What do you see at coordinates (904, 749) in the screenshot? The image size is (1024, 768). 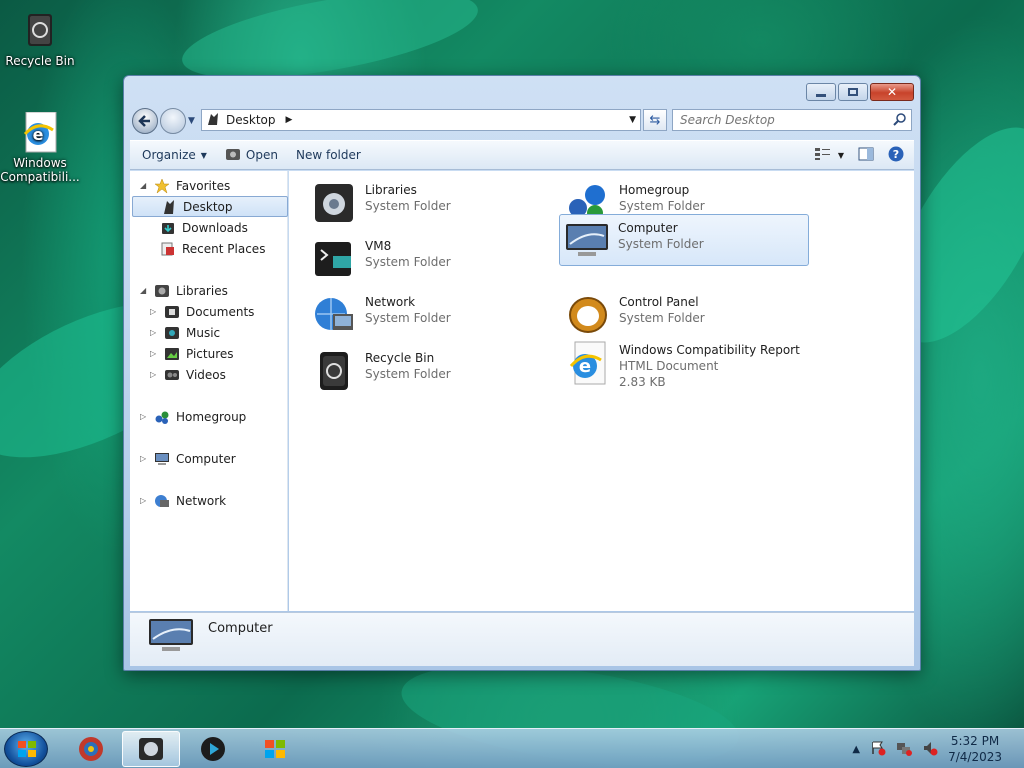 I see `network-status-icon` at bounding box center [904, 749].